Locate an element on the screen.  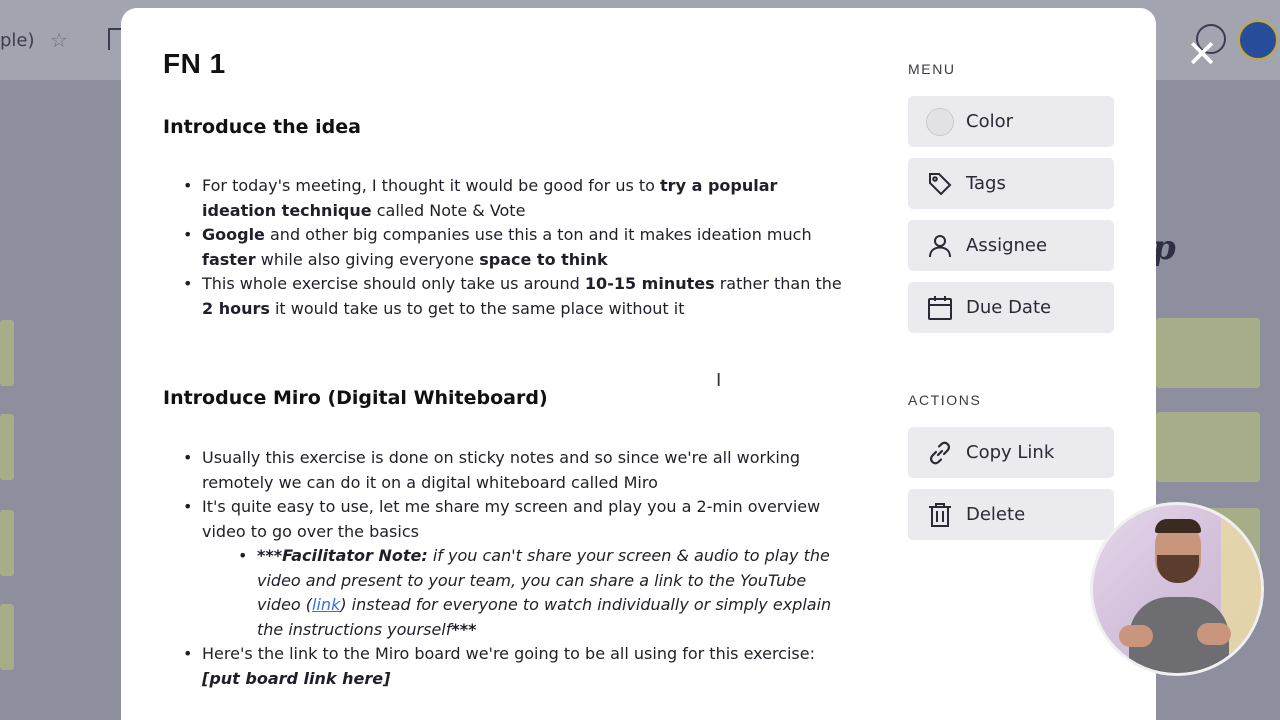
close-modal-button: ✕ is located at coordinates (1202, 54).